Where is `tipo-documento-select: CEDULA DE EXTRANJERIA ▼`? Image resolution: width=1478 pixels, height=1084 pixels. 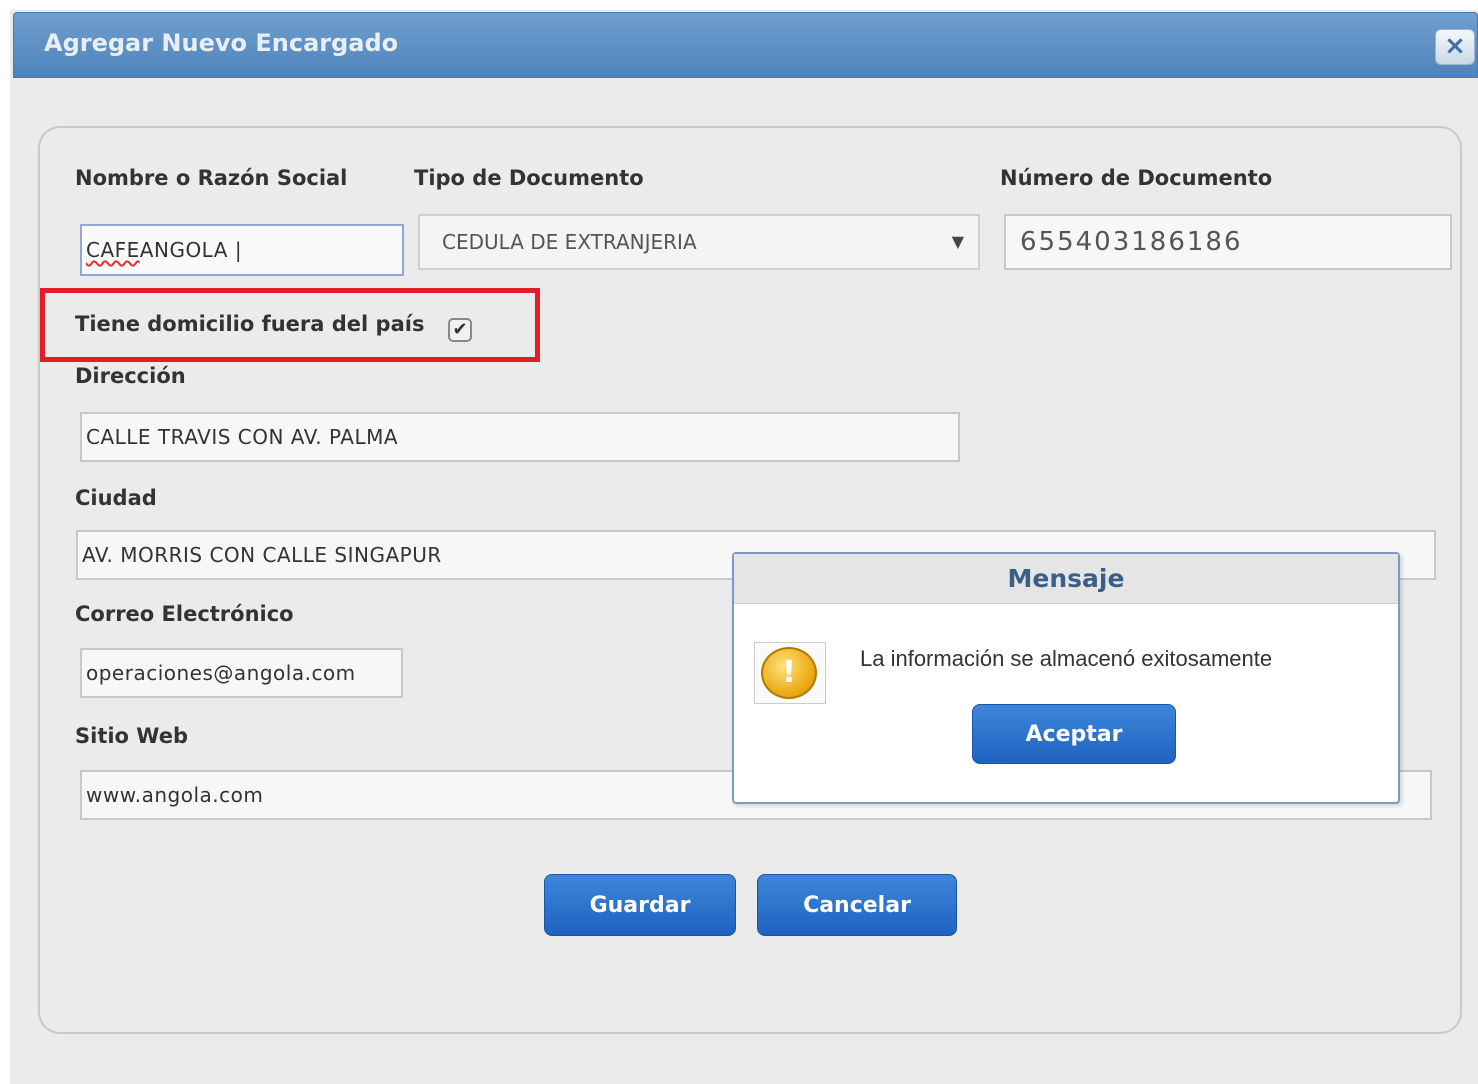 tipo-documento-select: CEDULA DE EXTRANJERIA ▼ is located at coordinates (699, 242).